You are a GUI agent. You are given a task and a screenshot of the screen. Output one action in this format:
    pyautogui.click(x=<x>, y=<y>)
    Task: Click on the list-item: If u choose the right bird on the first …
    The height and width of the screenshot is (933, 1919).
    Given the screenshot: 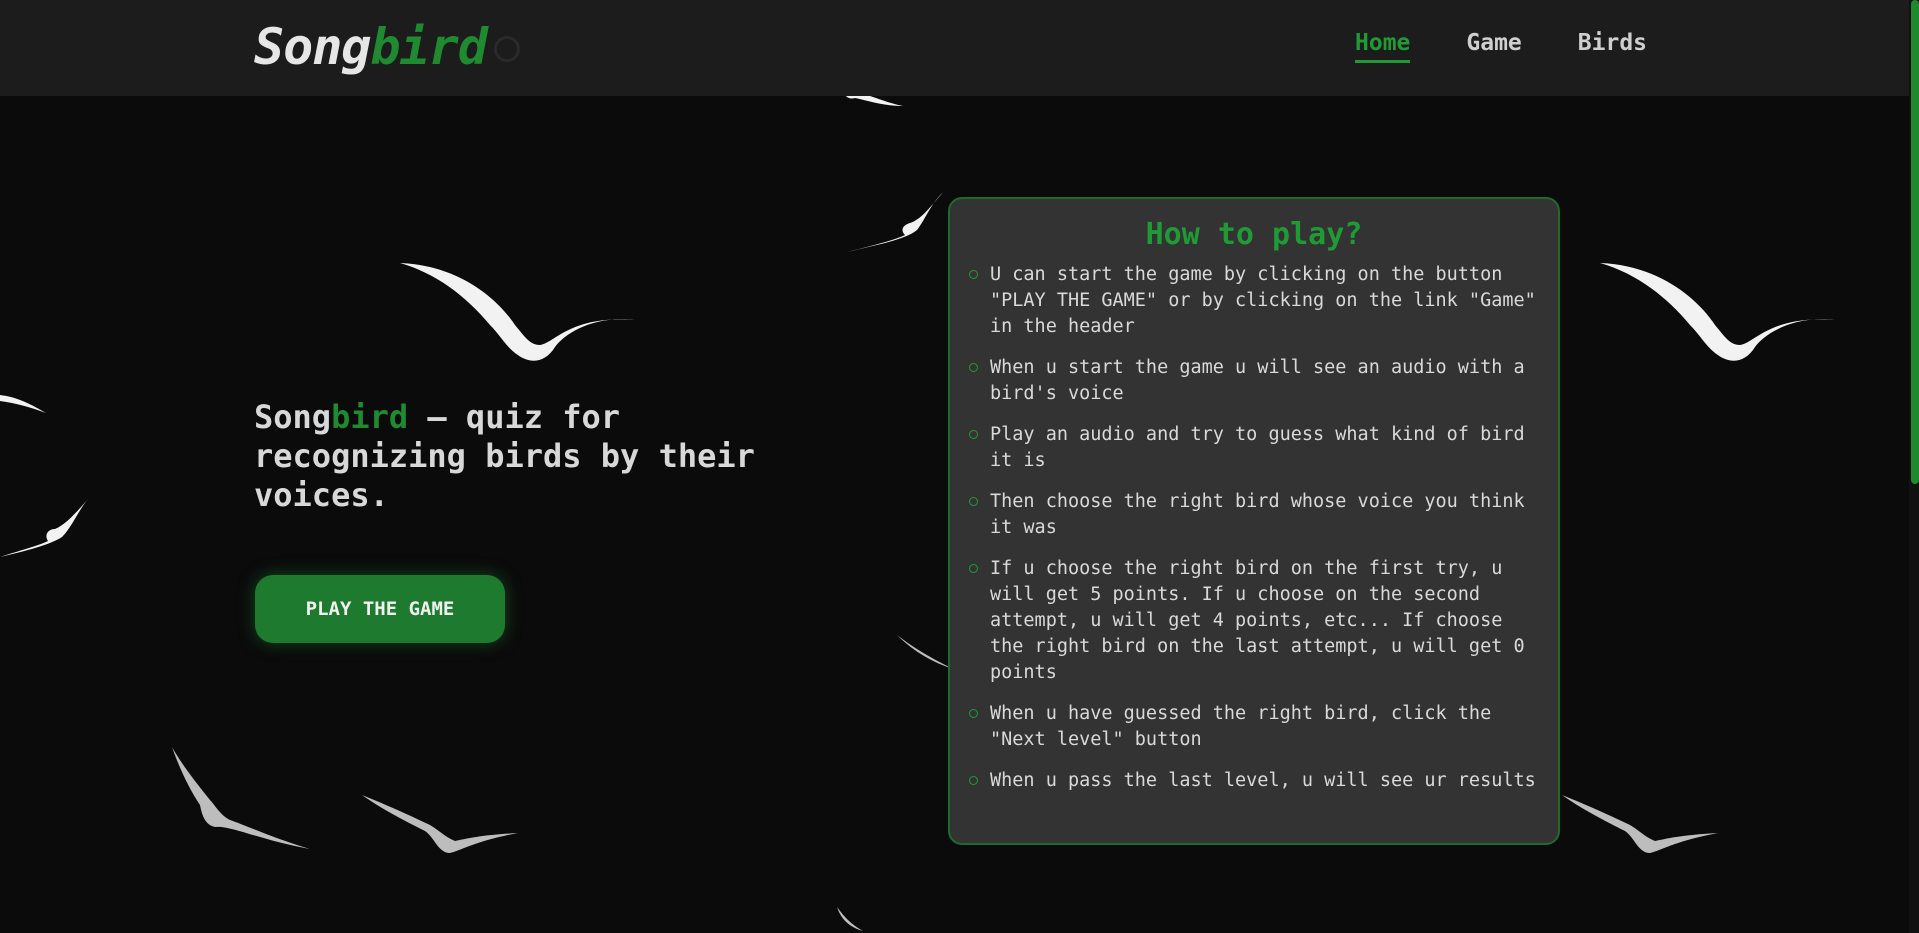 What is the action you would take?
    pyautogui.click(x=1254, y=621)
    